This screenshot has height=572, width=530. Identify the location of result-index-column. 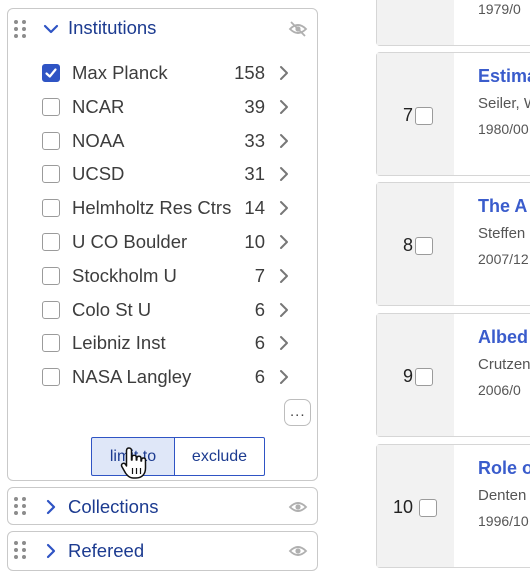
(415, 22).